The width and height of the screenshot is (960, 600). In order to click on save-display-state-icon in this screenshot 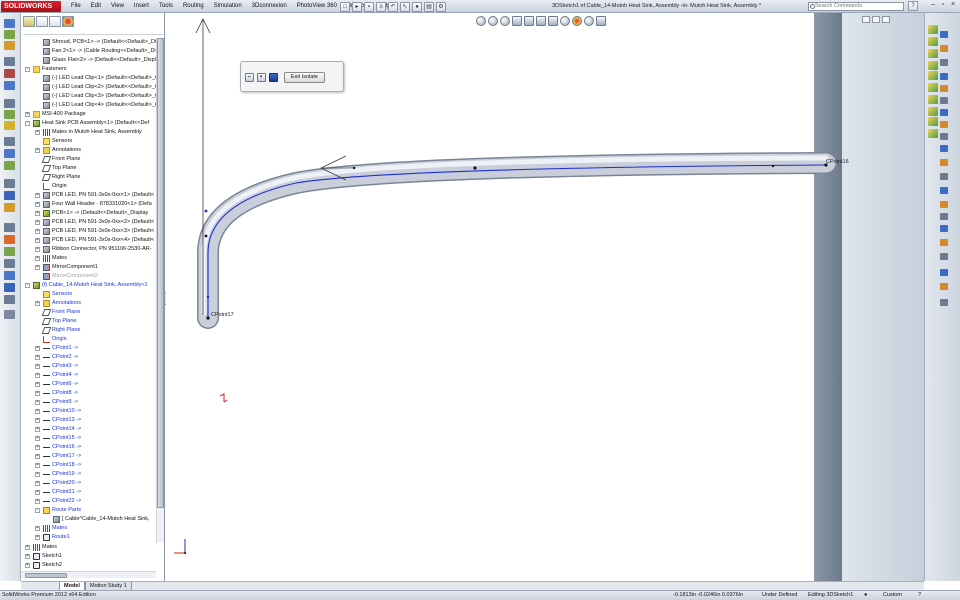, I will do `click(273, 77)`.